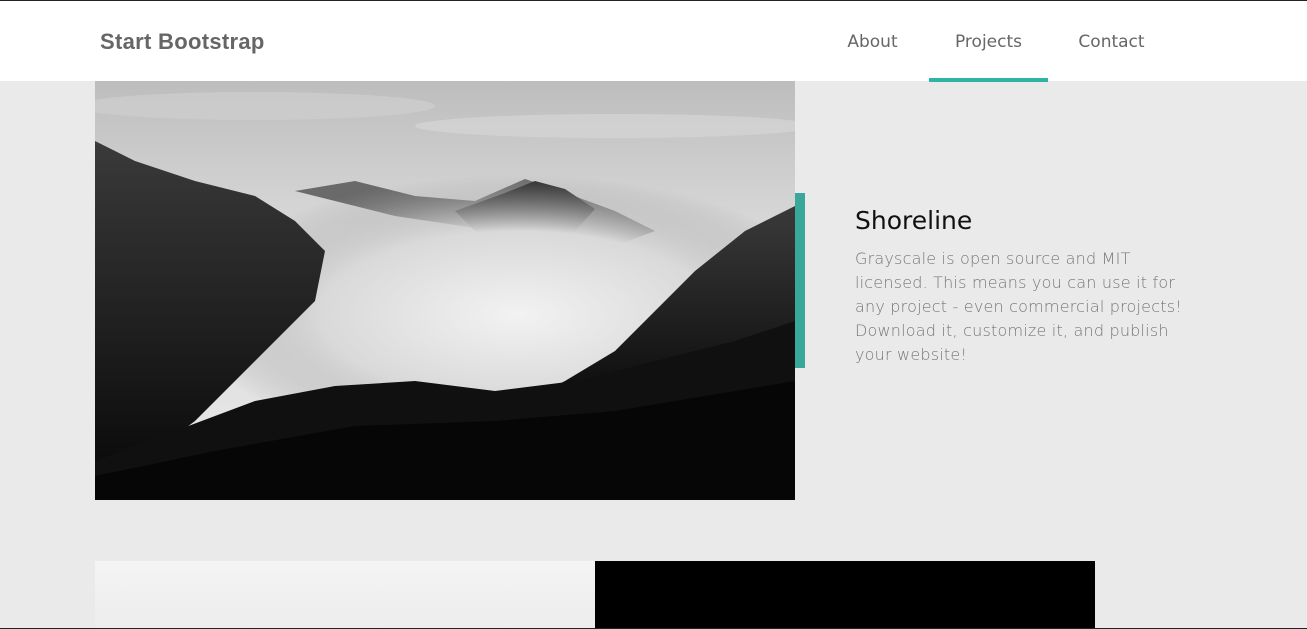  What do you see at coordinates (653, 41) in the screenshot?
I see `navbar: Start Bootstrap About Projects Contact` at bounding box center [653, 41].